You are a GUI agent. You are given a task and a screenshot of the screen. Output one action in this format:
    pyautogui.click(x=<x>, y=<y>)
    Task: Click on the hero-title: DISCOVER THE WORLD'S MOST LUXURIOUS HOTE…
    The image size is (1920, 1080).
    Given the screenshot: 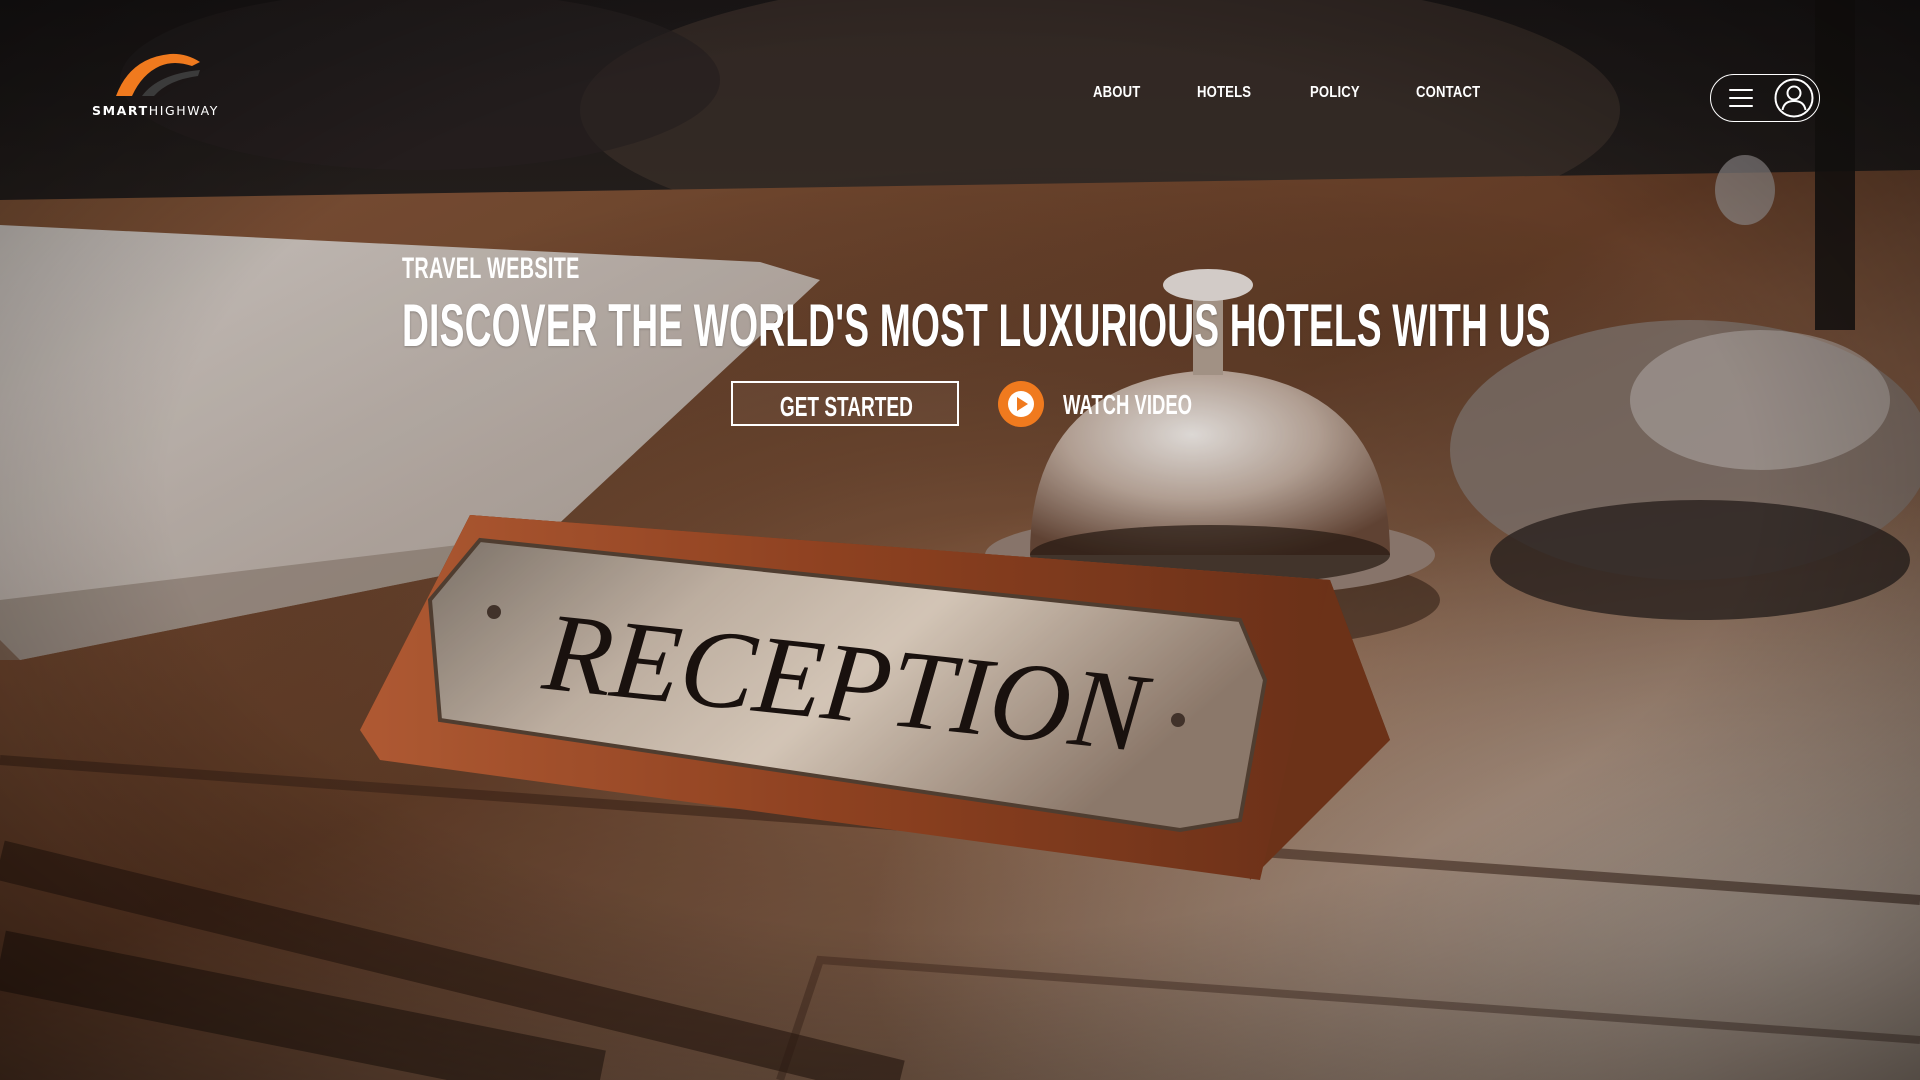 What is the action you would take?
    pyautogui.click(x=976, y=325)
    